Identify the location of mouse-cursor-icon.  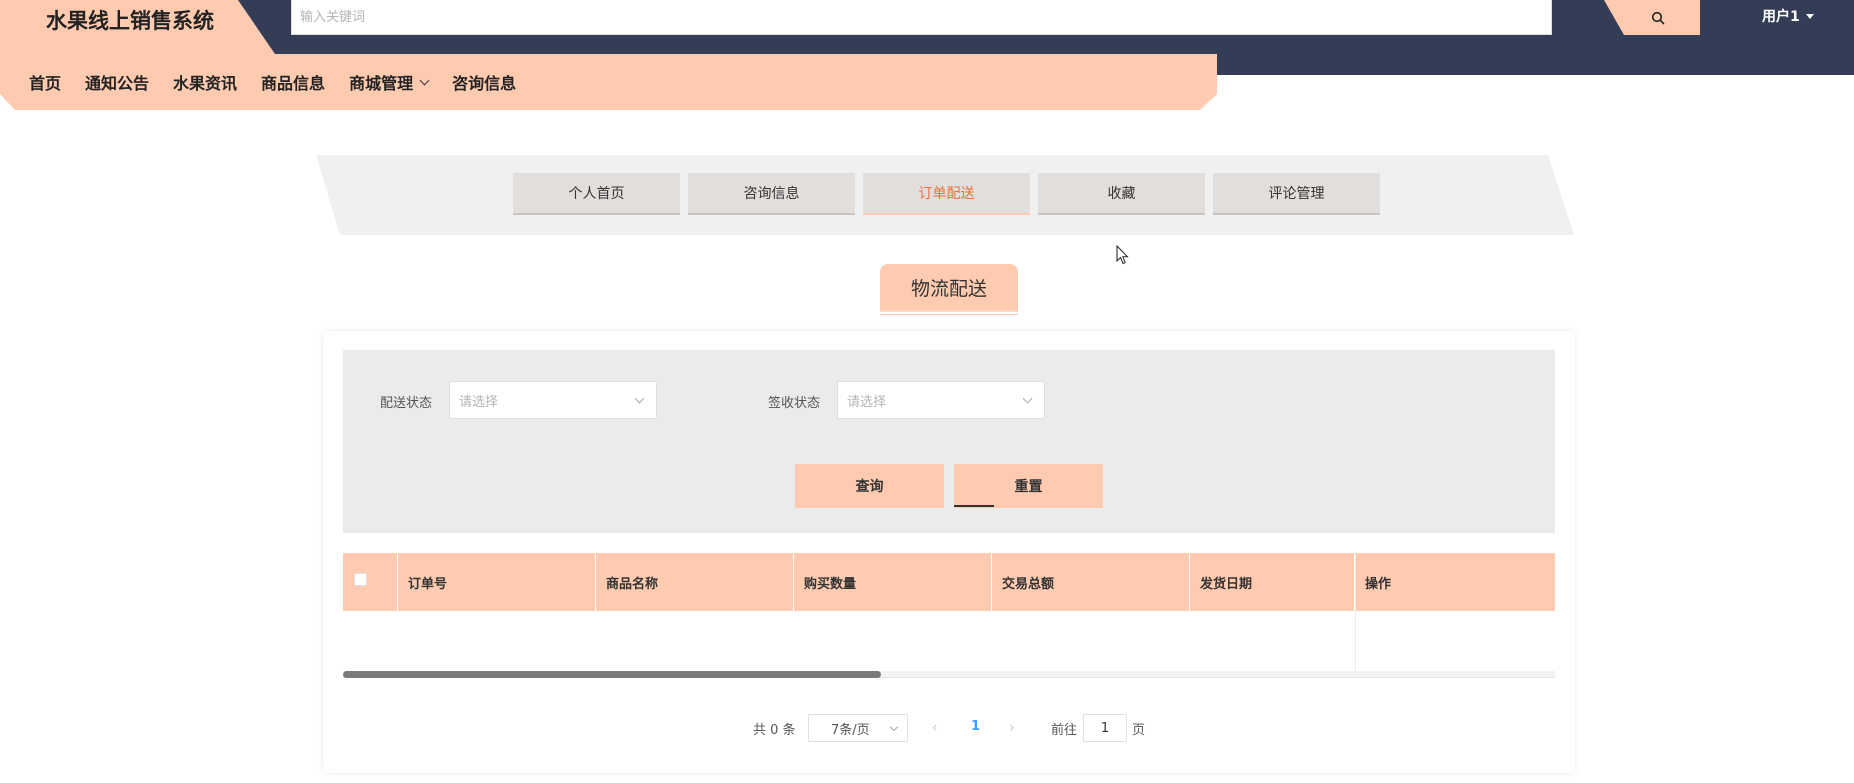
(1122, 255).